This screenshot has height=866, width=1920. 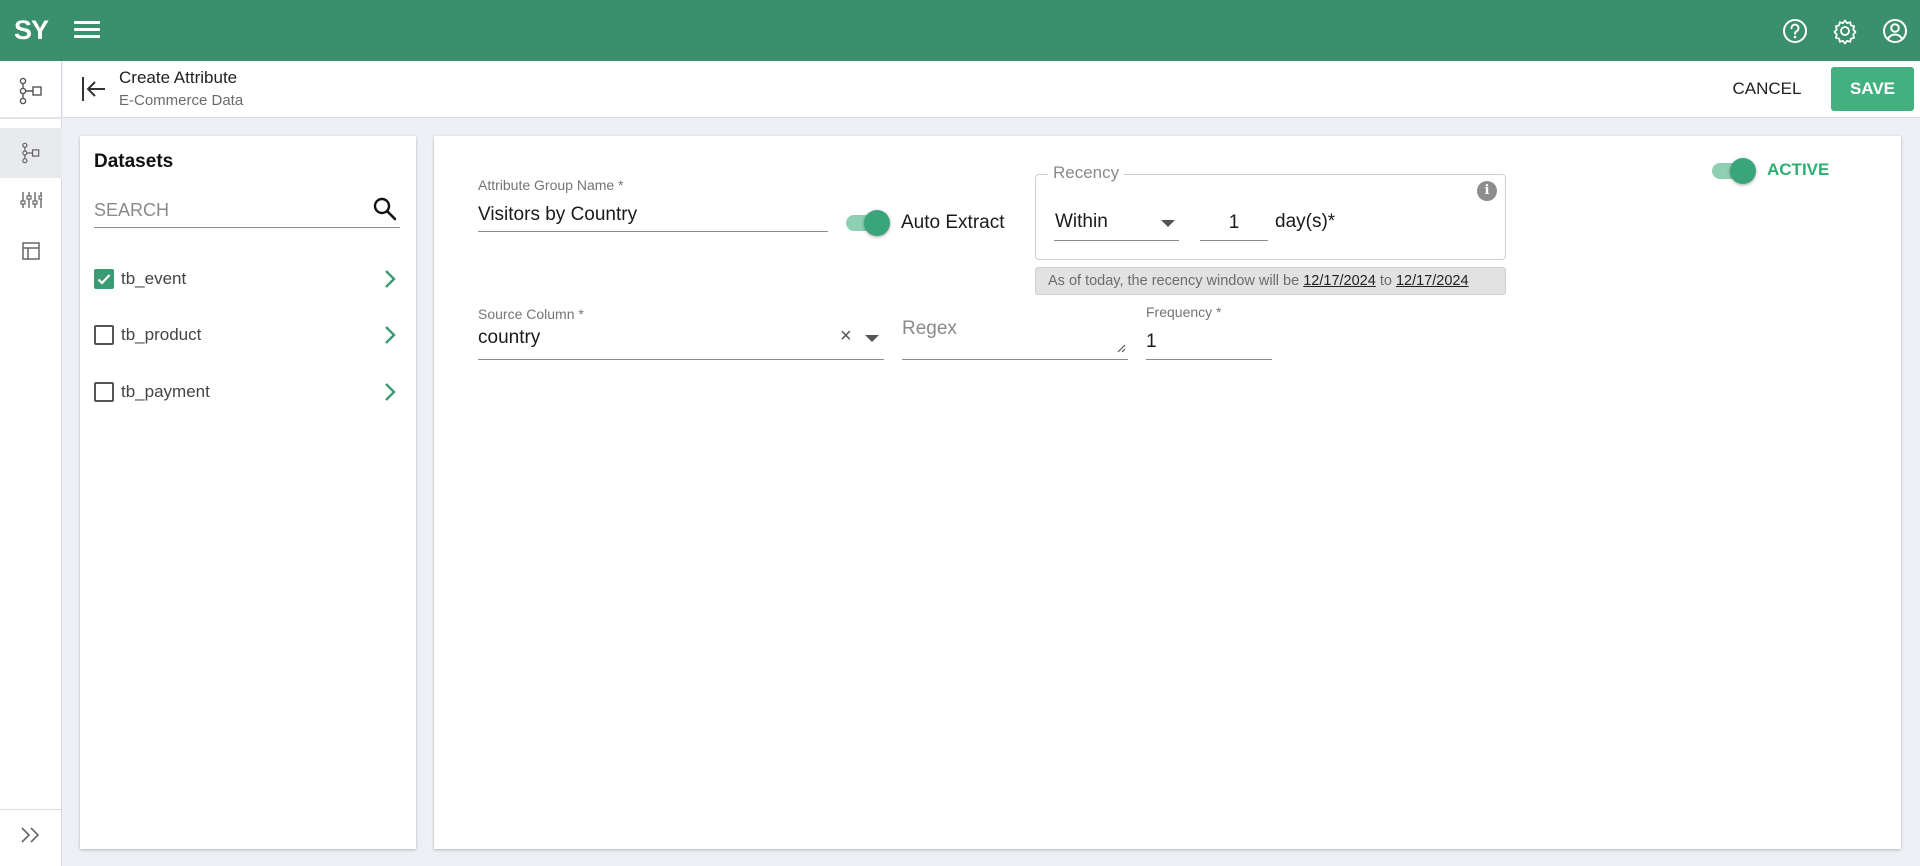 What do you see at coordinates (846, 336) in the screenshot?
I see `close-icon: ×` at bounding box center [846, 336].